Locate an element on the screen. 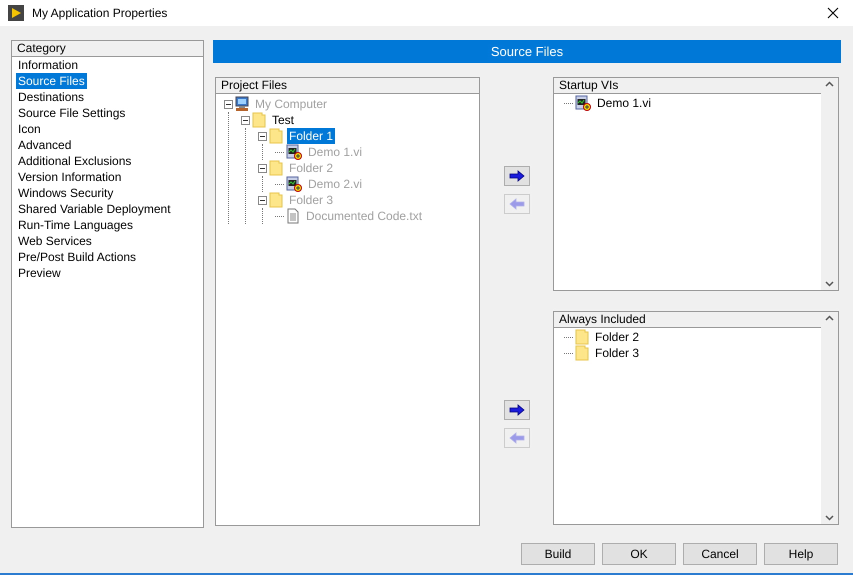 Image resolution: width=853 pixels, height=575 pixels. computer-icon is located at coordinates (242, 104).